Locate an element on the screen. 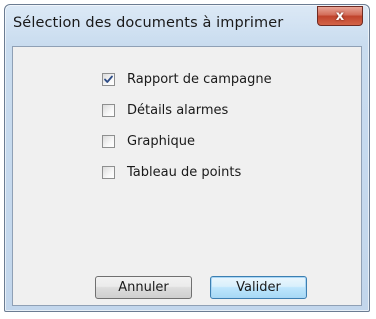 Image resolution: width=376 pixels, height=319 pixels. checkmark-icon is located at coordinates (108, 79).